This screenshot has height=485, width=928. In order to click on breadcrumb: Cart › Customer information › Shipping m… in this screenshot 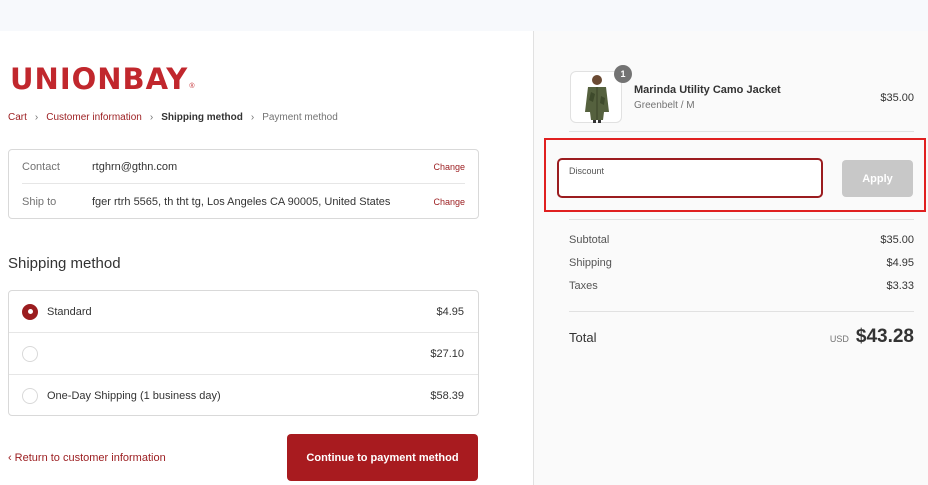, I will do `click(173, 117)`.